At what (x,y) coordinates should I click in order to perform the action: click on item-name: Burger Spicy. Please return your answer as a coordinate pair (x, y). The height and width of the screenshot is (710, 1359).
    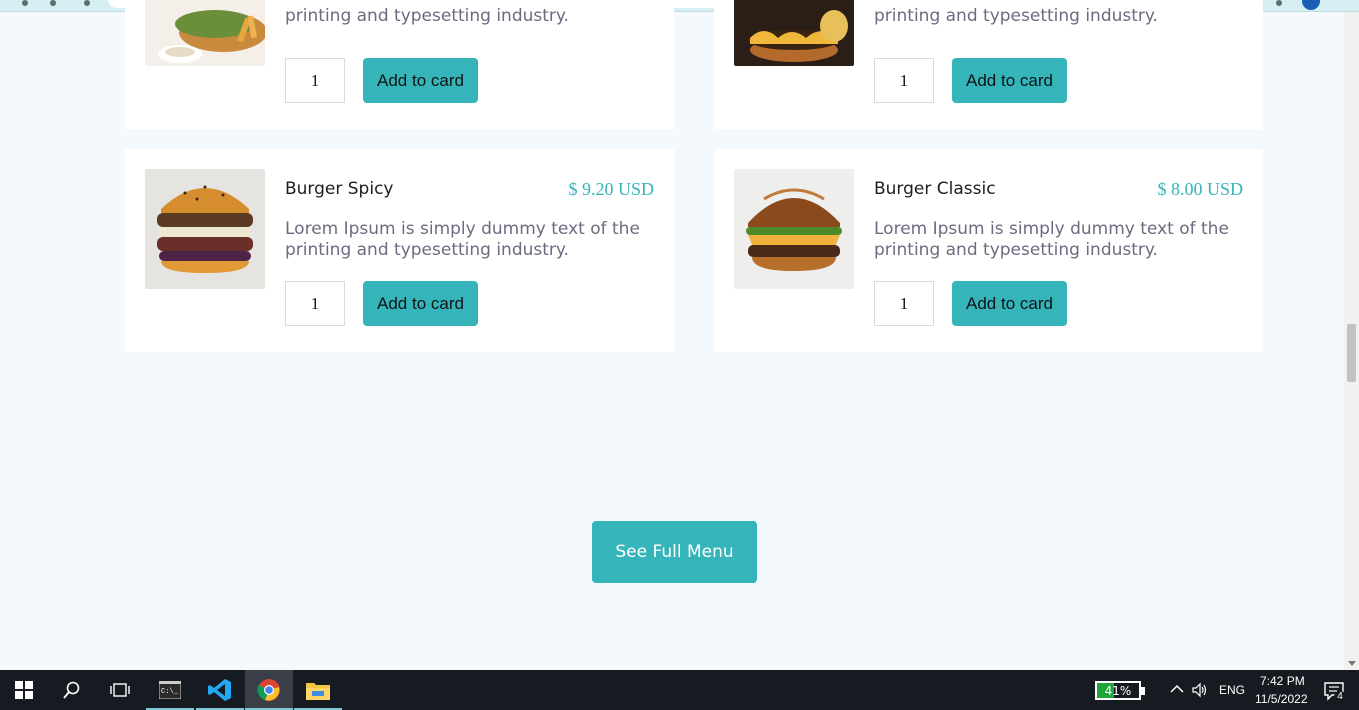
    Looking at the image, I should click on (339, 189).